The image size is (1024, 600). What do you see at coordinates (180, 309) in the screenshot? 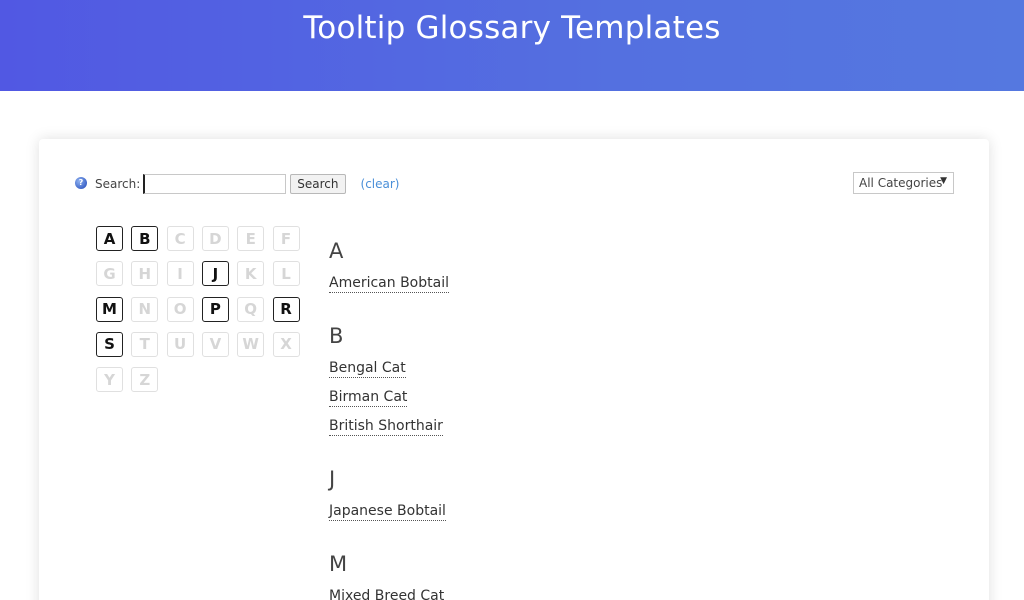
I see `letter-o: O` at bounding box center [180, 309].